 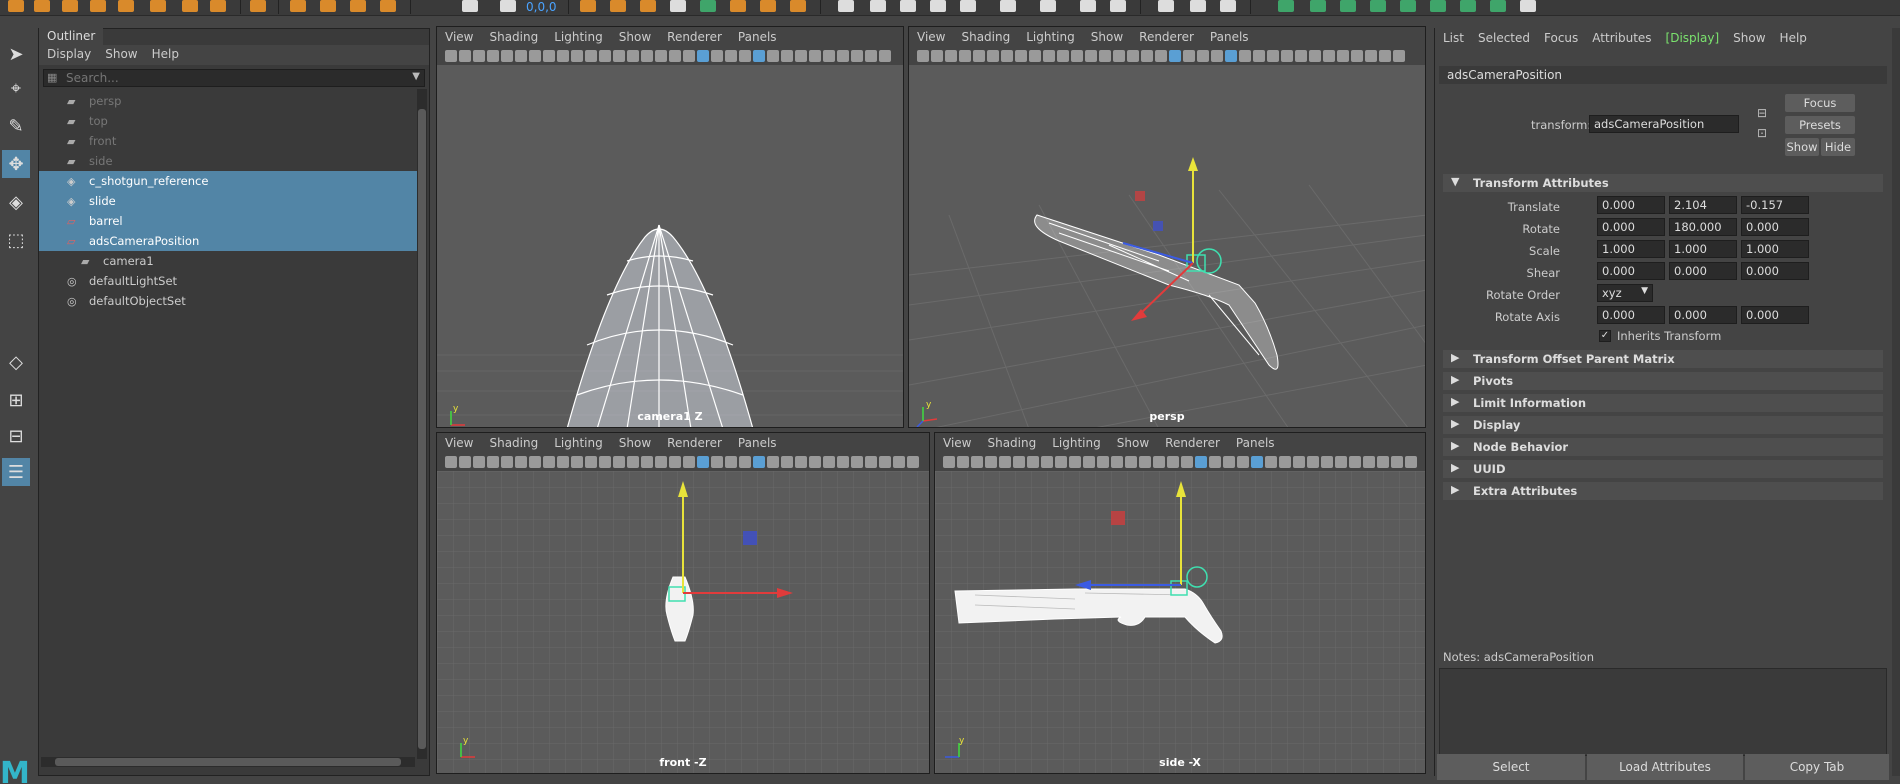 I want to click on section-offset-parent-matrix: ▶ Transform Offset Parent Matrix, so click(x=1663, y=359).